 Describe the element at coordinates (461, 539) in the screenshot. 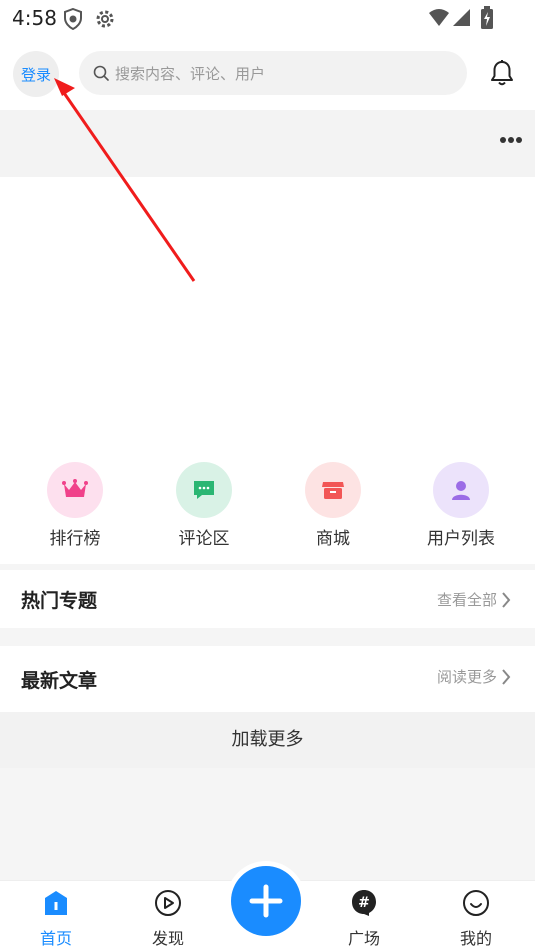

I see `nav-label: 用户列表` at that location.